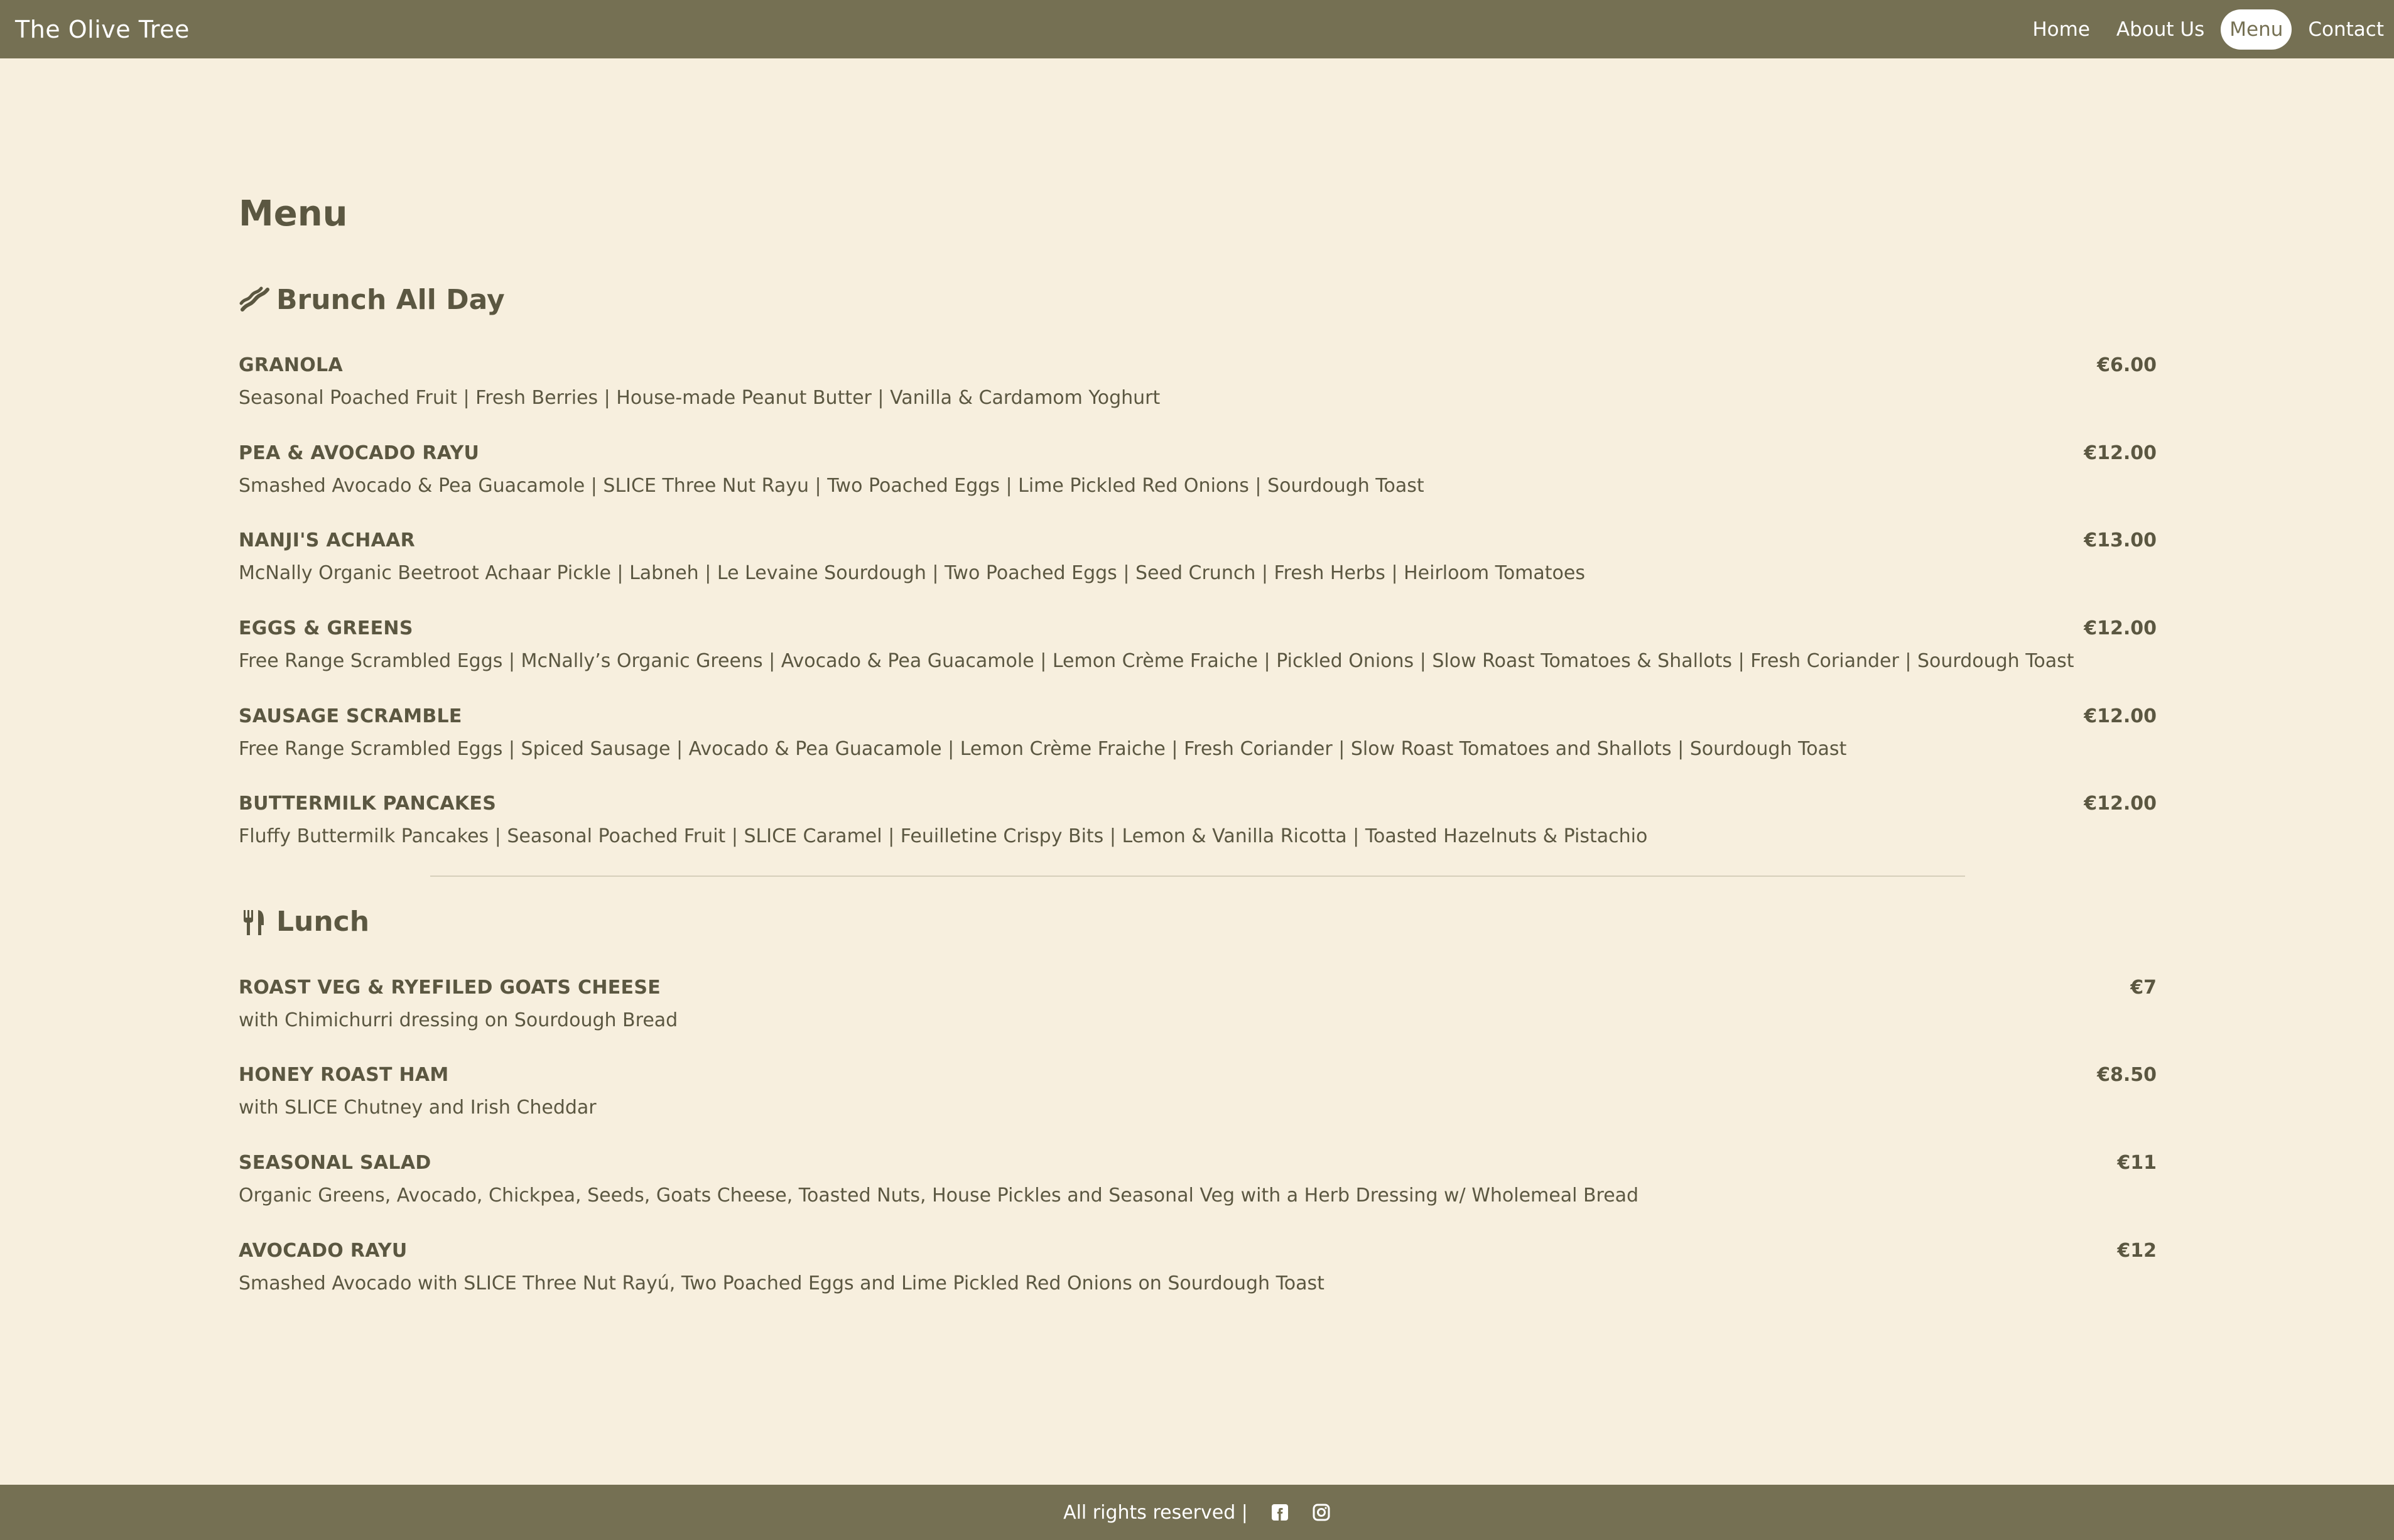 The image size is (2394, 1540). Describe the element at coordinates (1155, 1512) in the screenshot. I see `footer-text: All rights reserved |` at that location.